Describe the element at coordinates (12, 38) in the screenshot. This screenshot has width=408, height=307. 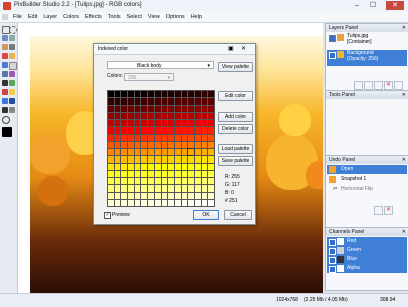
I see `magic-wand-icon` at that location.